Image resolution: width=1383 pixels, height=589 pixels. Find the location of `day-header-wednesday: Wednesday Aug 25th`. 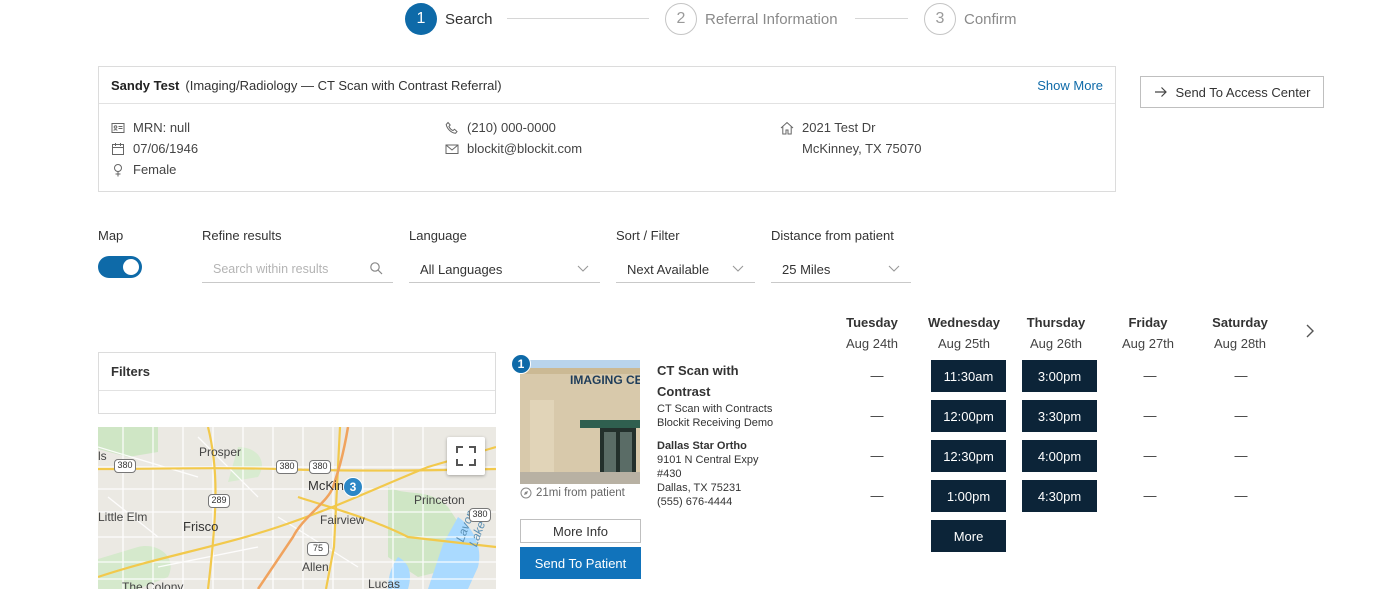

day-header-wednesday: Wednesday Aug 25th is located at coordinates (964, 333).